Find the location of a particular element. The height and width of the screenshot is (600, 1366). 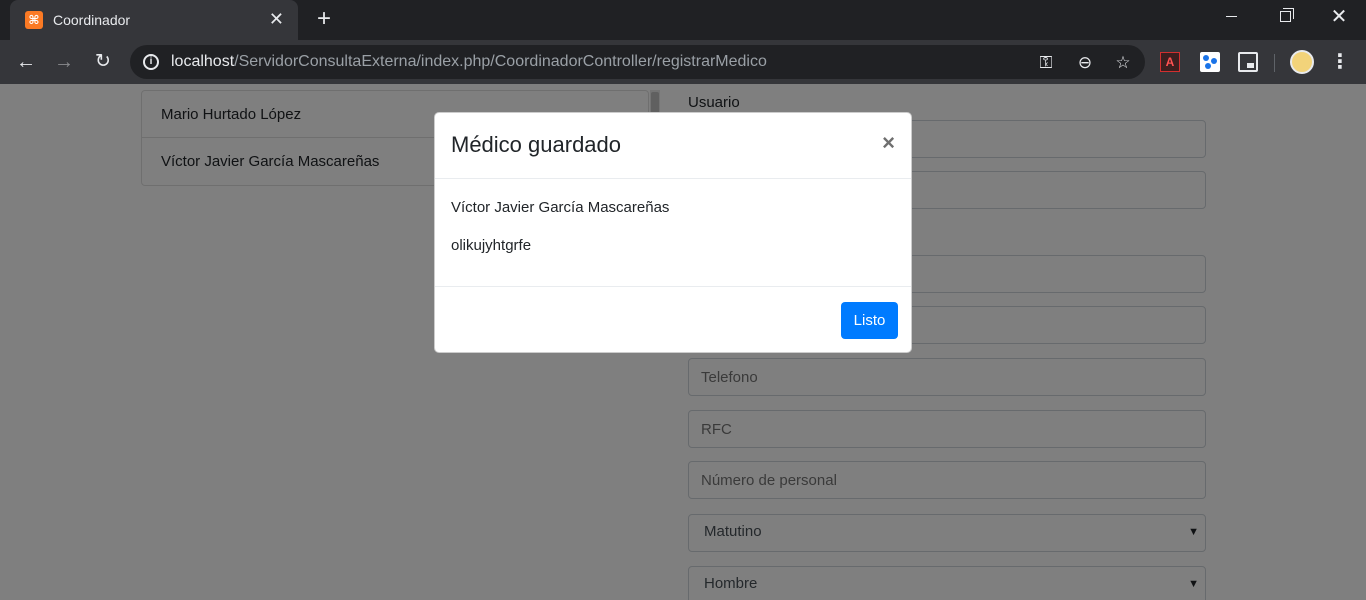

modal-medico-name: Víctor Javier García Mascareñas is located at coordinates (560, 207).